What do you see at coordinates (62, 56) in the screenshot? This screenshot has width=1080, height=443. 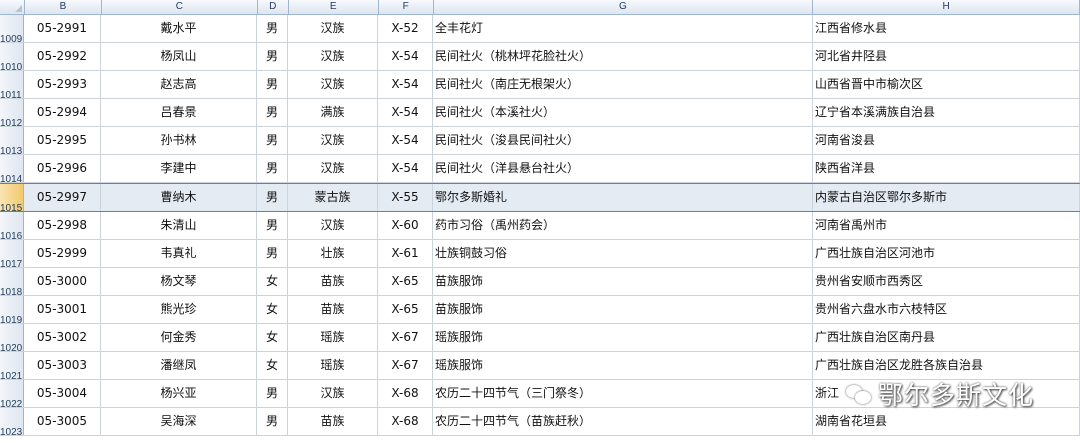 I see `cell-code: 05-2992` at bounding box center [62, 56].